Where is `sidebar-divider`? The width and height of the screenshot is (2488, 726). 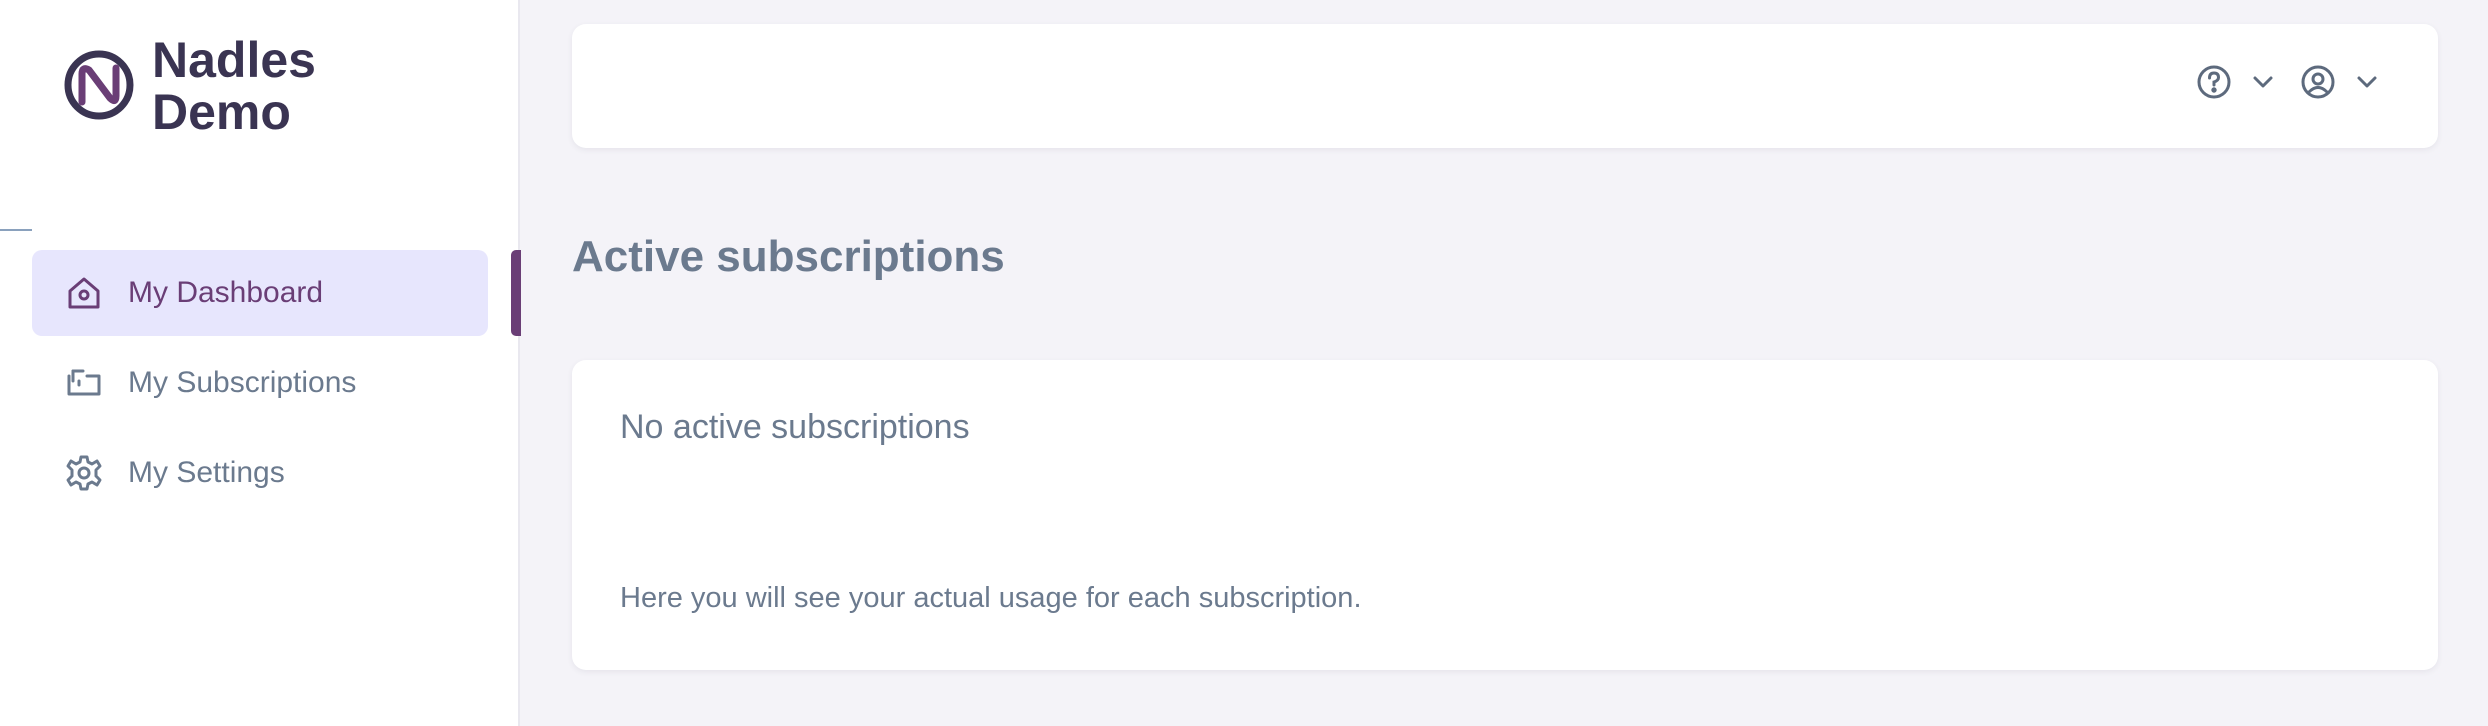
sidebar-divider is located at coordinates (16, 230).